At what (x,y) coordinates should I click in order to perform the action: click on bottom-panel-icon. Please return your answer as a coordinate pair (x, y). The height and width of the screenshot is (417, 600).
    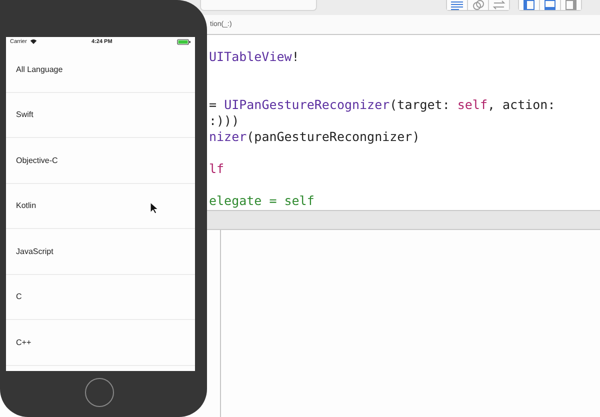
    Looking at the image, I should click on (550, 5).